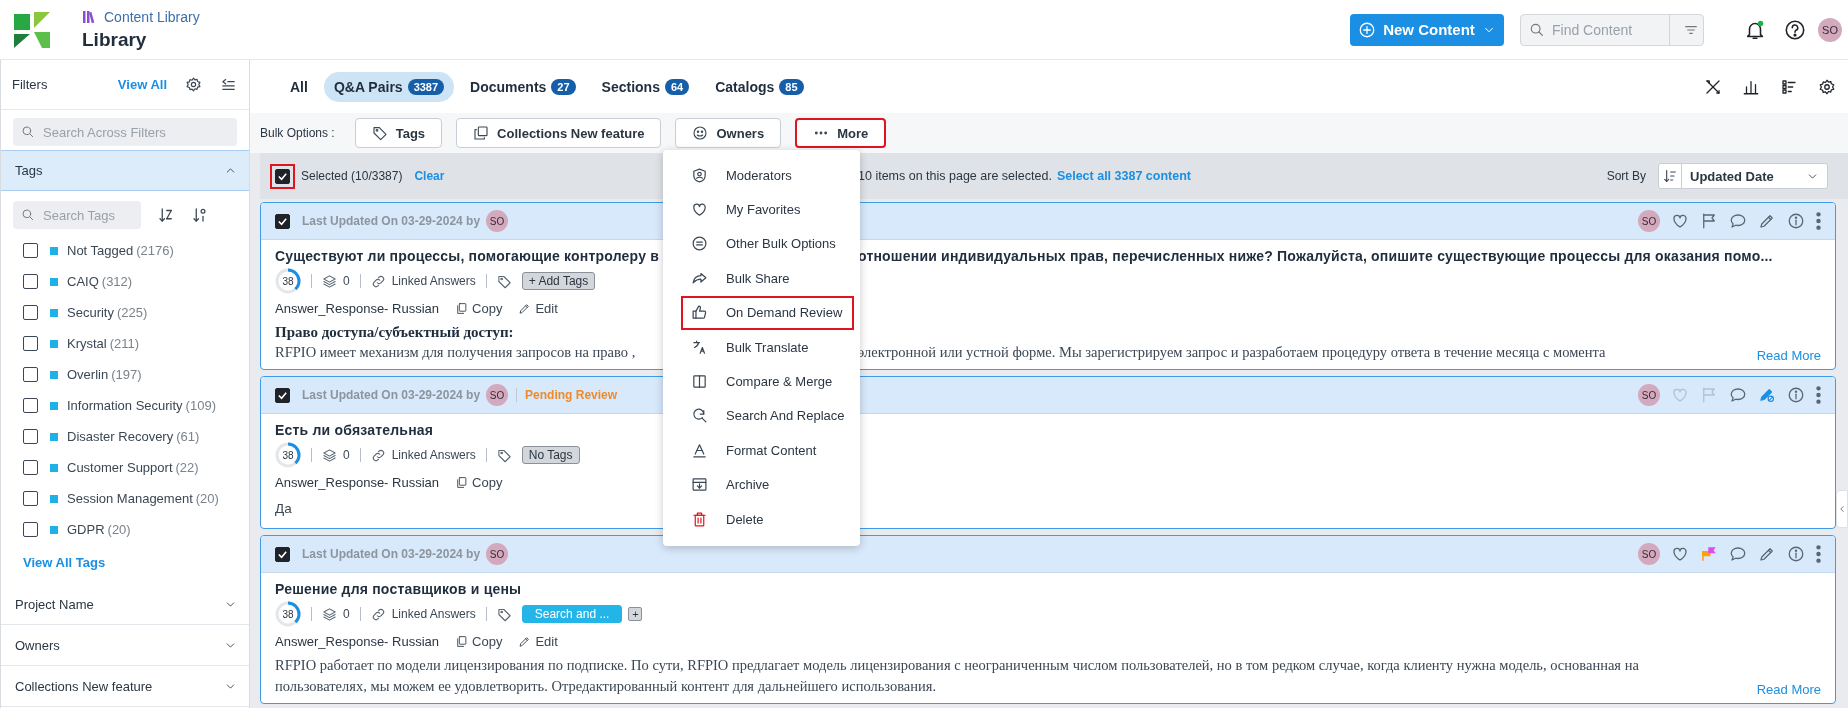 The width and height of the screenshot is (1848, 708). What do you see at coordinates (767, 312) in the screenshot?
I see `menu-item: On Demand Review` at bounding box center [767, 312].